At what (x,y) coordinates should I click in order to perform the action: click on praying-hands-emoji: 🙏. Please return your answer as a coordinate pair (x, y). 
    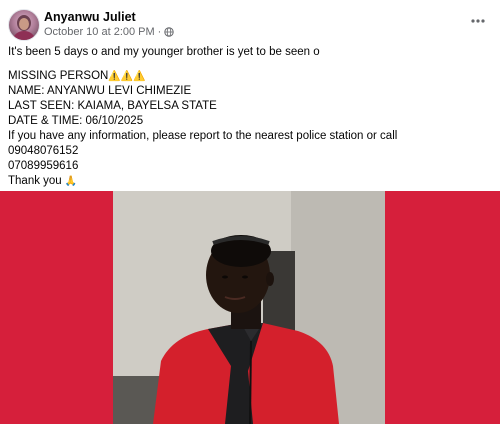
    Looking at the image, I should click on (71, 181).